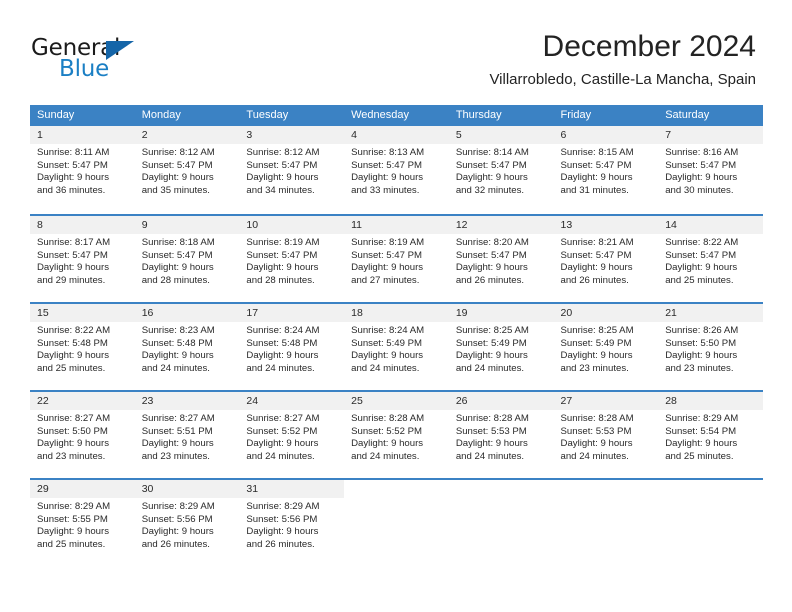  Describe the element at coordinates (501, 135) in the screenshot. I see `day-number-band: 5` at that location.